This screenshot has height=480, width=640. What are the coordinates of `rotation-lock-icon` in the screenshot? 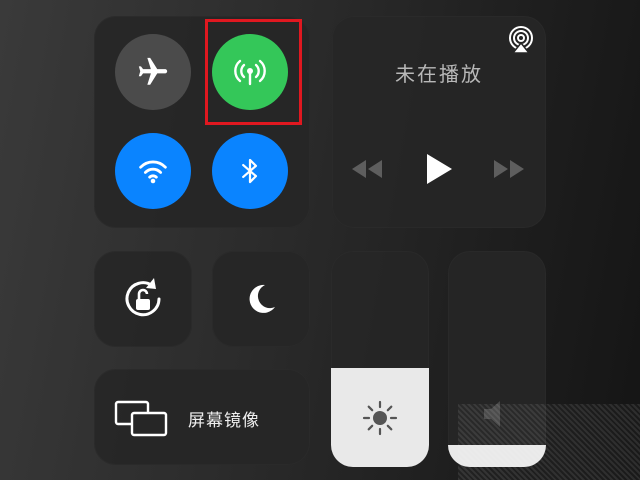 It's located at (143, 297).